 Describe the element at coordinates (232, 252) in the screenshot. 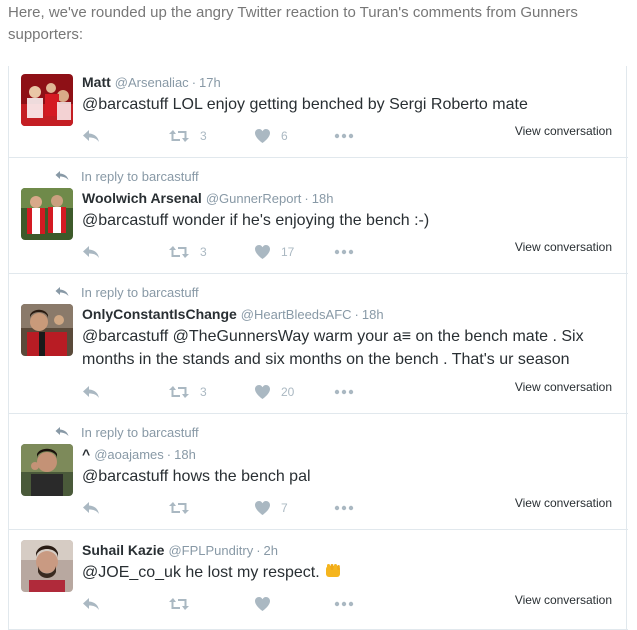

I see `tweet-actions: 3 17` at that location.